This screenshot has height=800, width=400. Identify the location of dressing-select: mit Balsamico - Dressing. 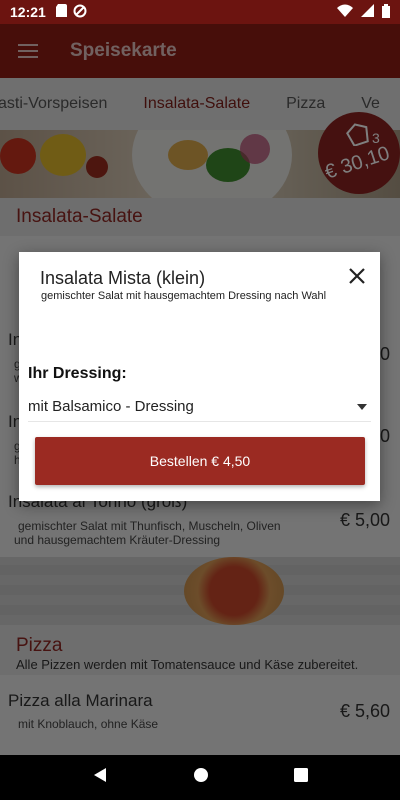
(199, 408).